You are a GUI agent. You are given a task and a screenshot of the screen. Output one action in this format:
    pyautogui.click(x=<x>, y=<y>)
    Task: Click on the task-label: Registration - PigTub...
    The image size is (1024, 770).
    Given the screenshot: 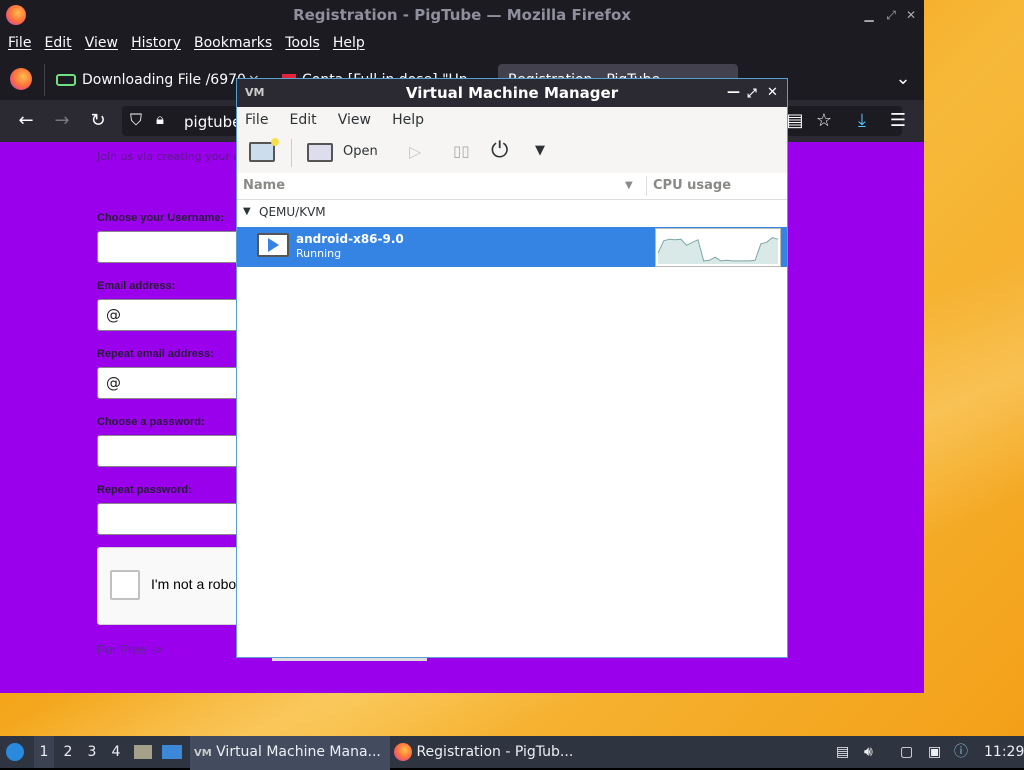 What is the action you would take?
    pyautogui.click(x=495, y=752)
    